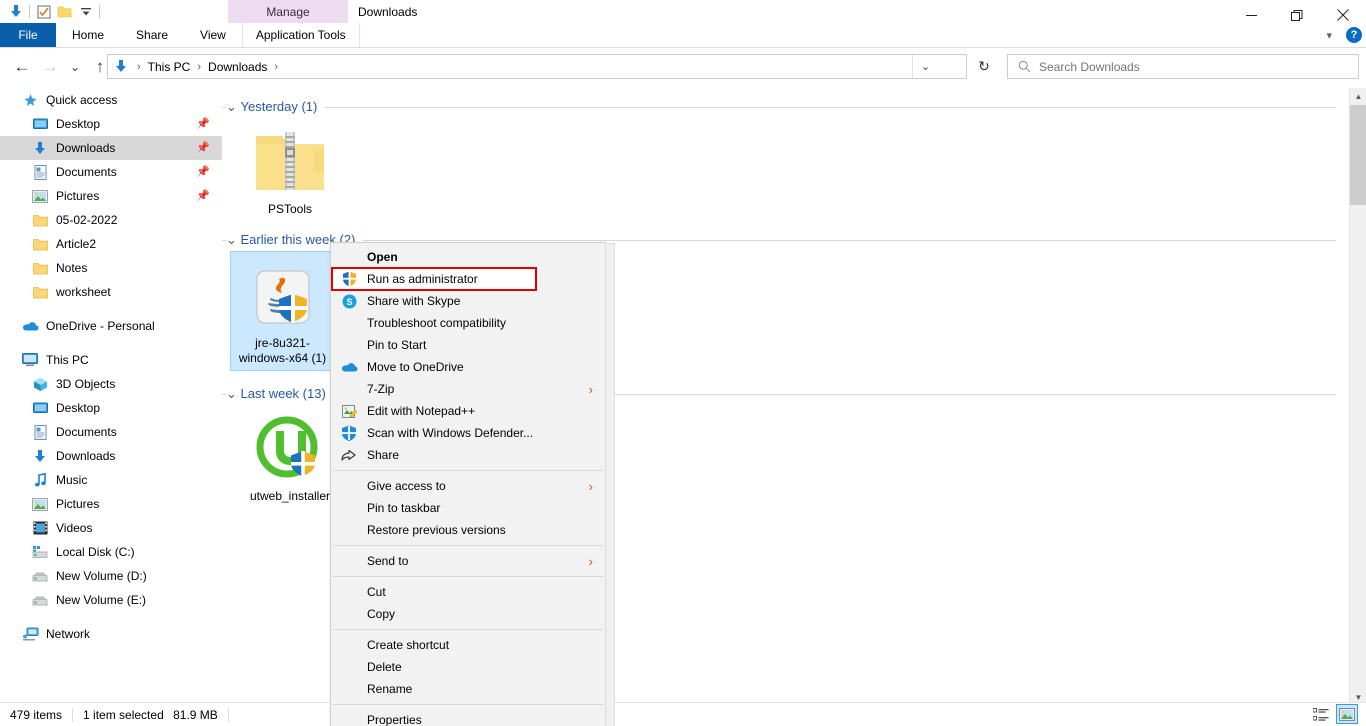 This screenshot has height=726, width=1366. I want to click on menu-item-create-shortcut: Create shortcut, so click(468, 645).